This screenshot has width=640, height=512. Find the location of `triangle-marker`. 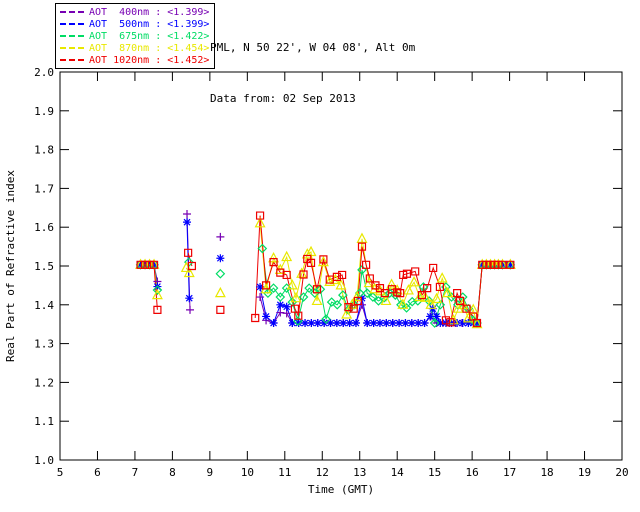

triangle-marker is located at coordinates (220, 292).